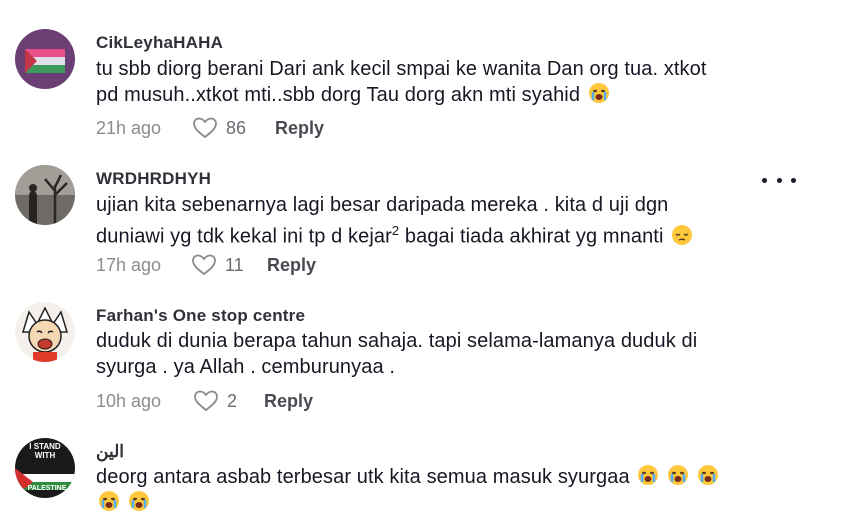 This screenshot has height=528, width=857. What do you see at coordinates (200, 316) in the screenshot?
I see `comment-username: Farhan's One stop centre` at bounding box center [200, 316].